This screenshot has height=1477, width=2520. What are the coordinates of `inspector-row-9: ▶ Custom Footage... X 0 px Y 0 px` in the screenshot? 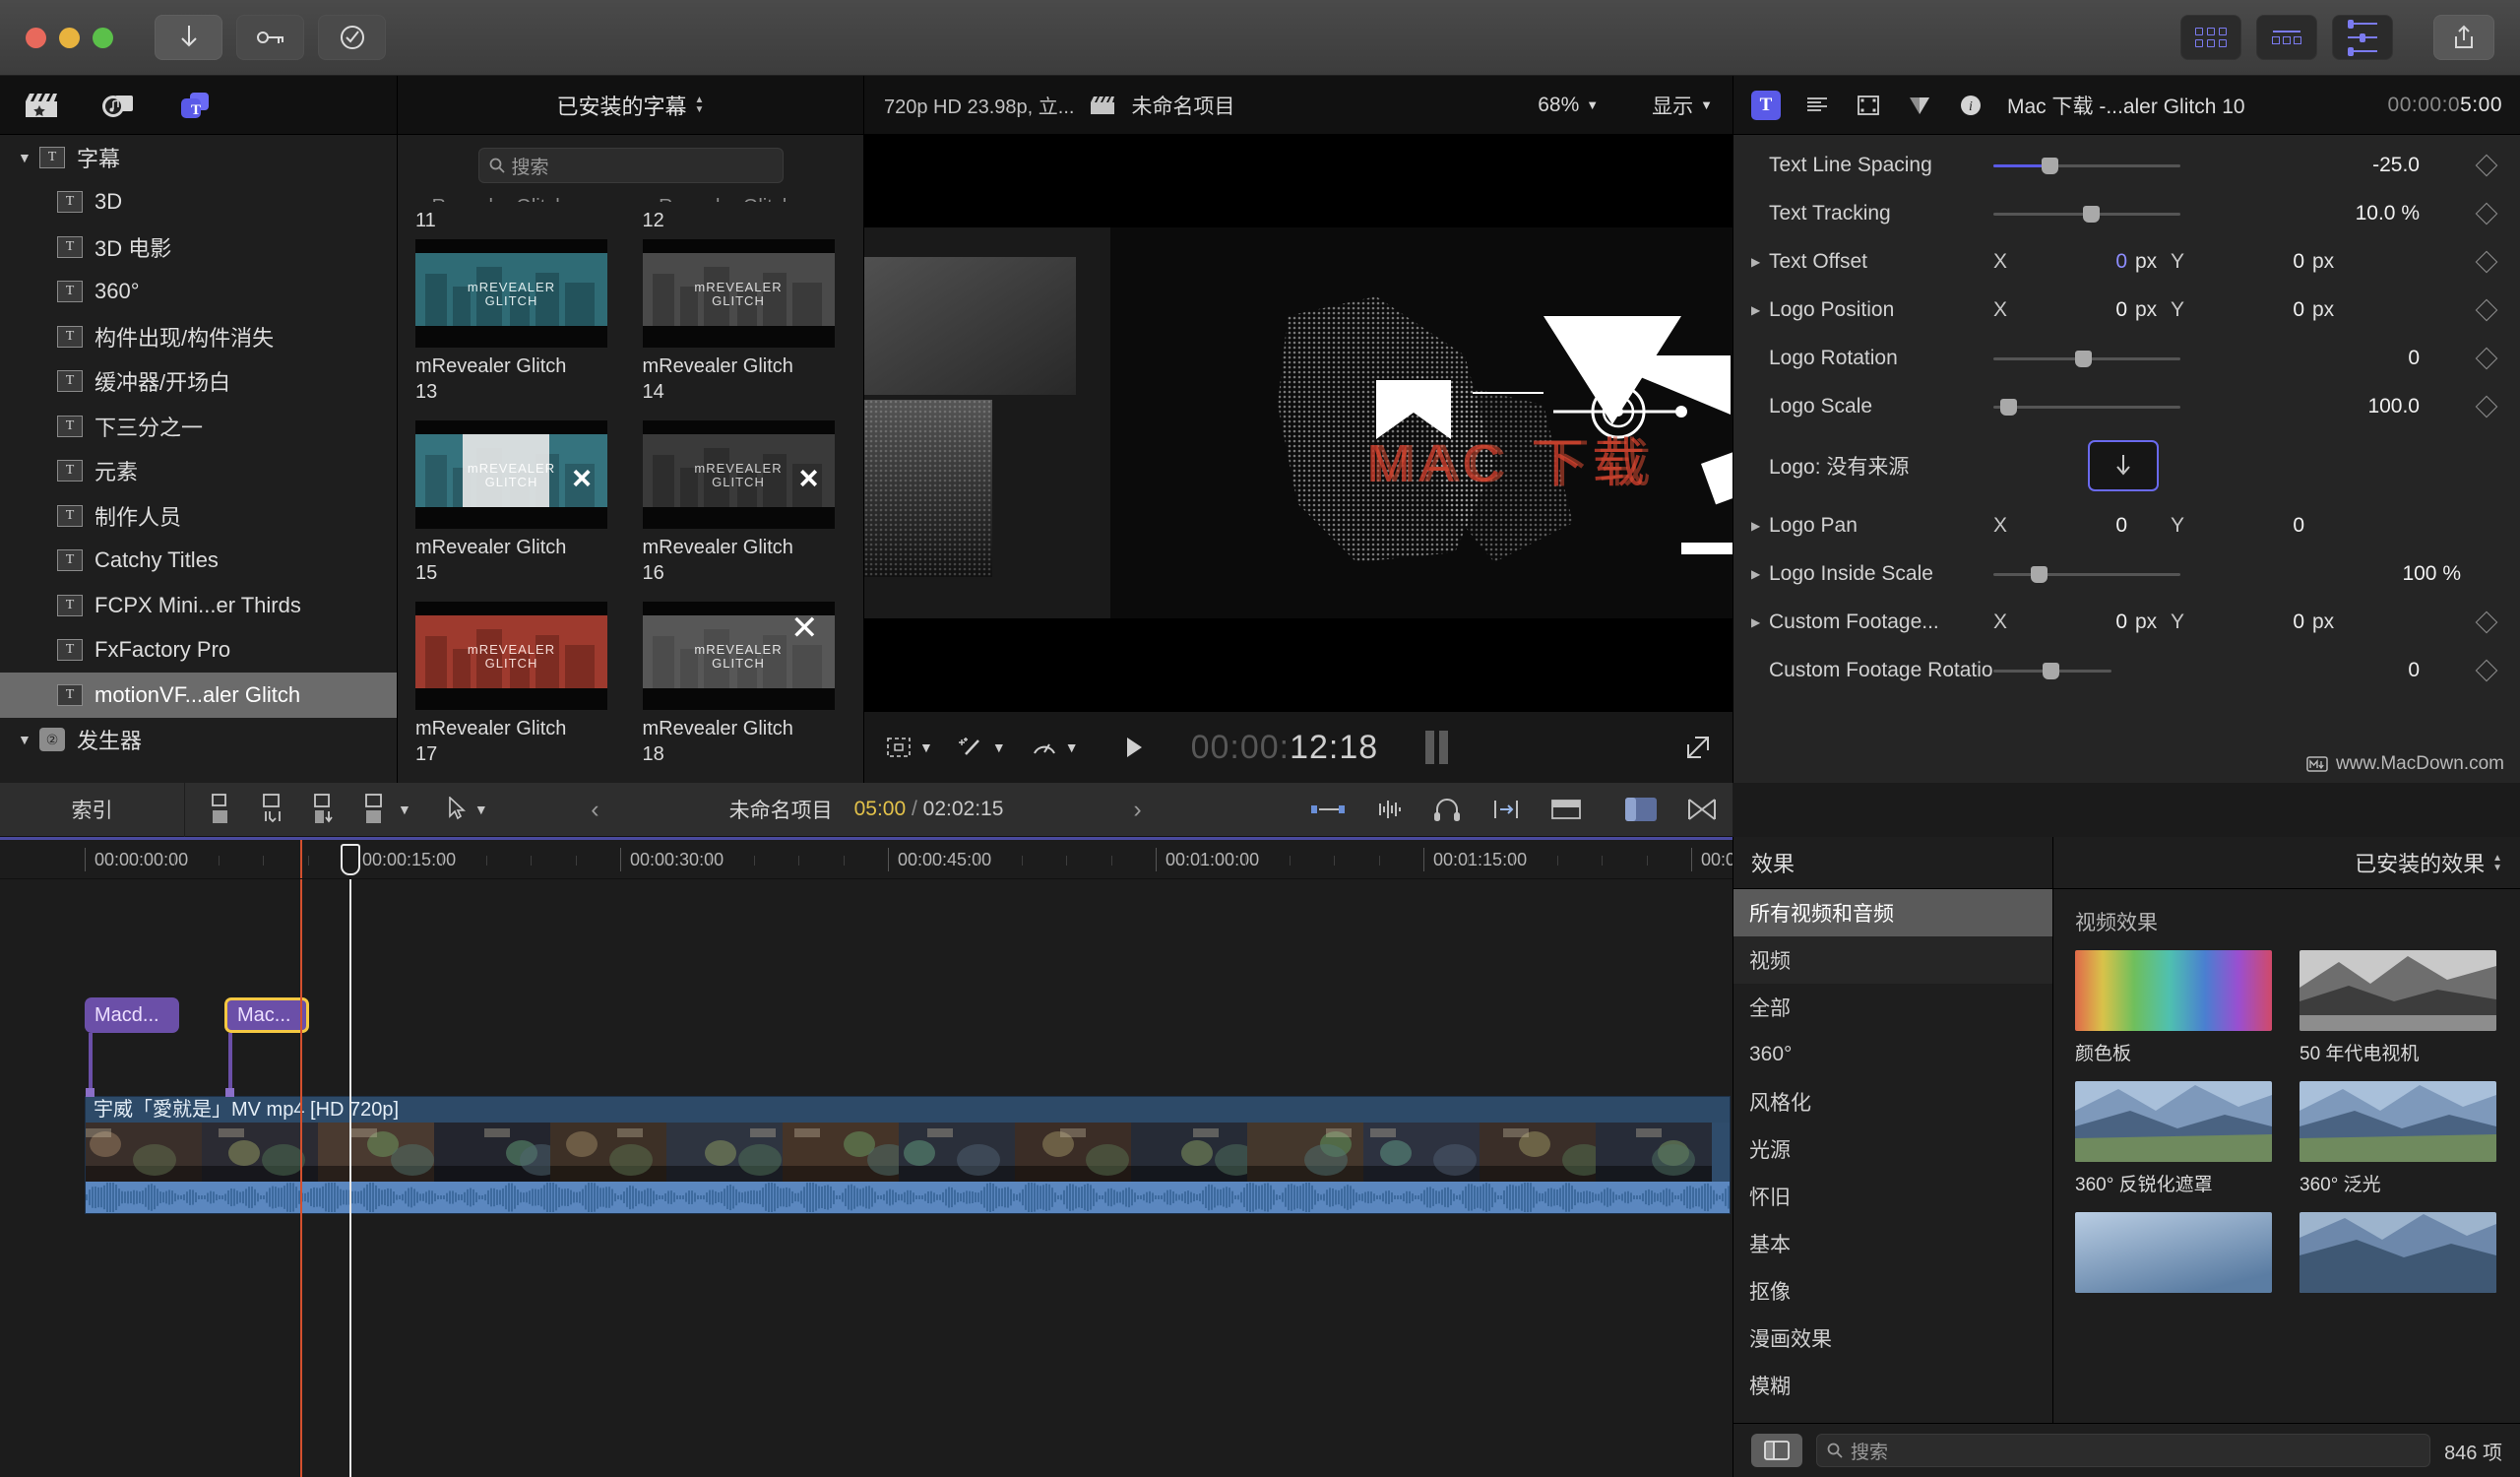 It's located at (2126, 622).